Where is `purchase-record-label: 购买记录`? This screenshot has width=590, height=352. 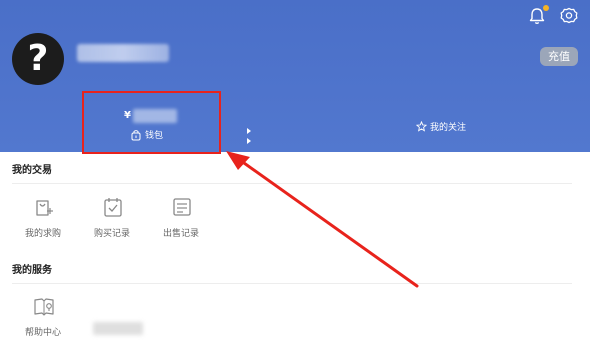
purchase-record-label: 购买记录 is located at coordinates (112, 232).